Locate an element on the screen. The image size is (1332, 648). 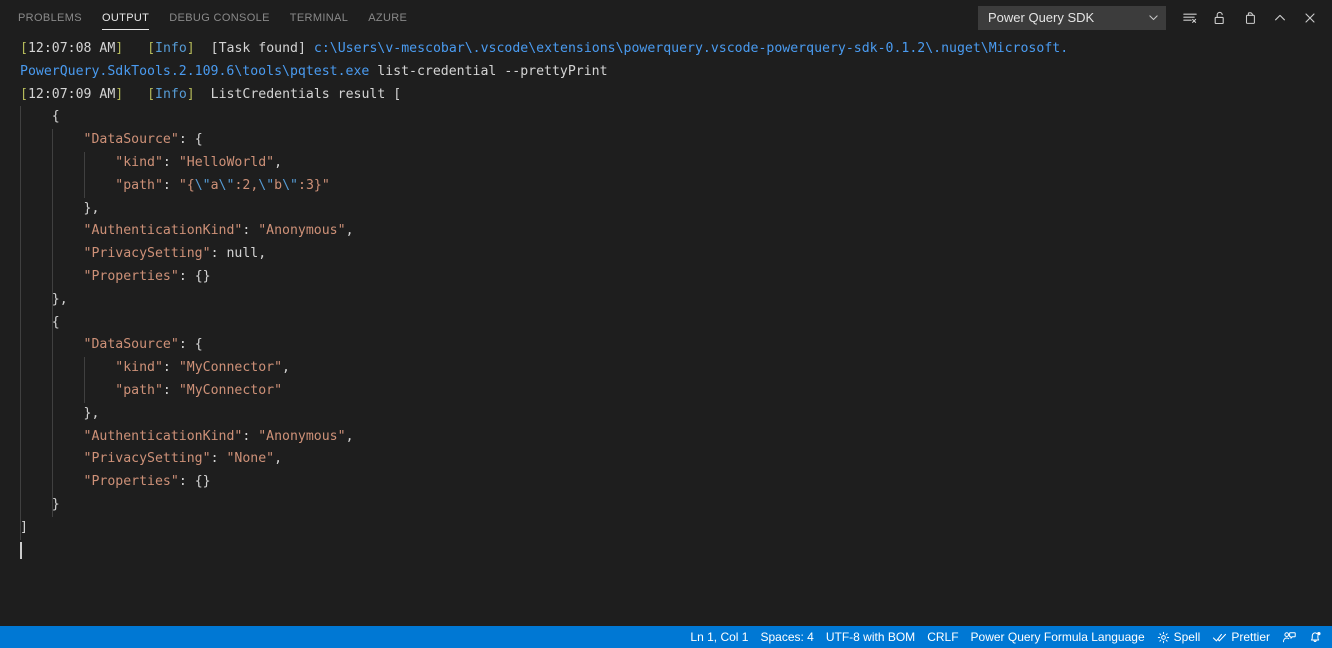
output-token-punc: { is located at coordinates (40, 322).